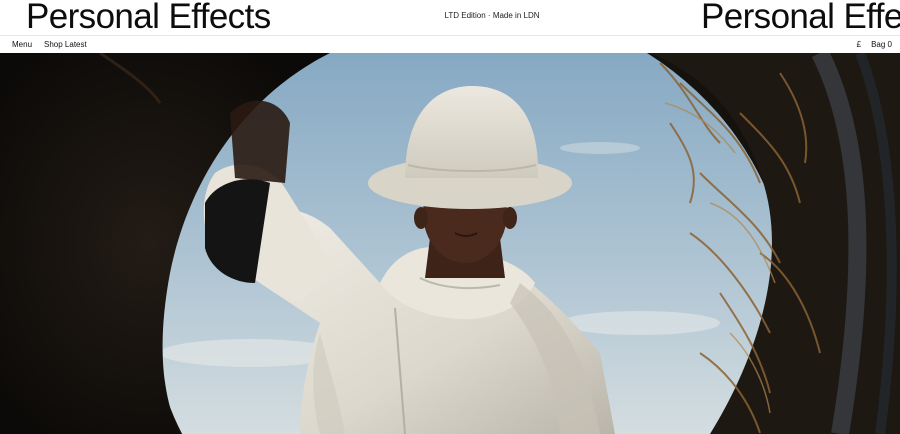 Image resolution: width=900 pixels, height=434 pixels. I want to click on currency-selector: £, so click(859, 44).